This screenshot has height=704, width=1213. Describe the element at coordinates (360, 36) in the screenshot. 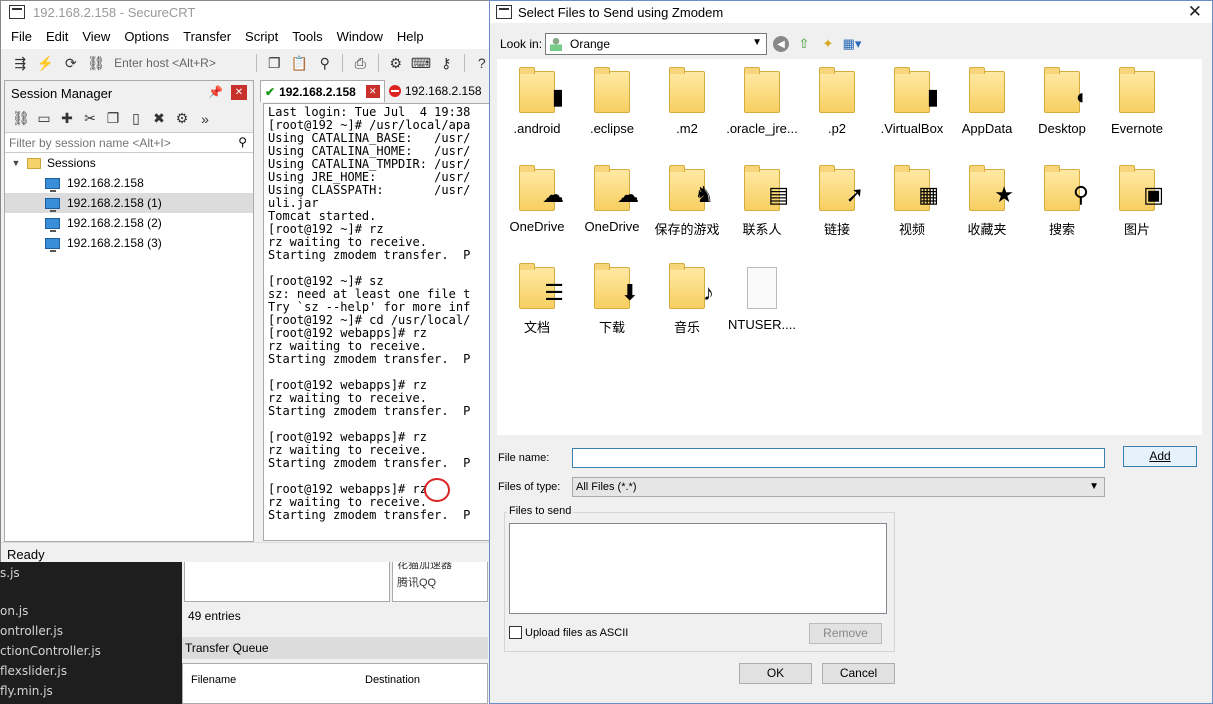

I see `menu-window: Window` at that location.